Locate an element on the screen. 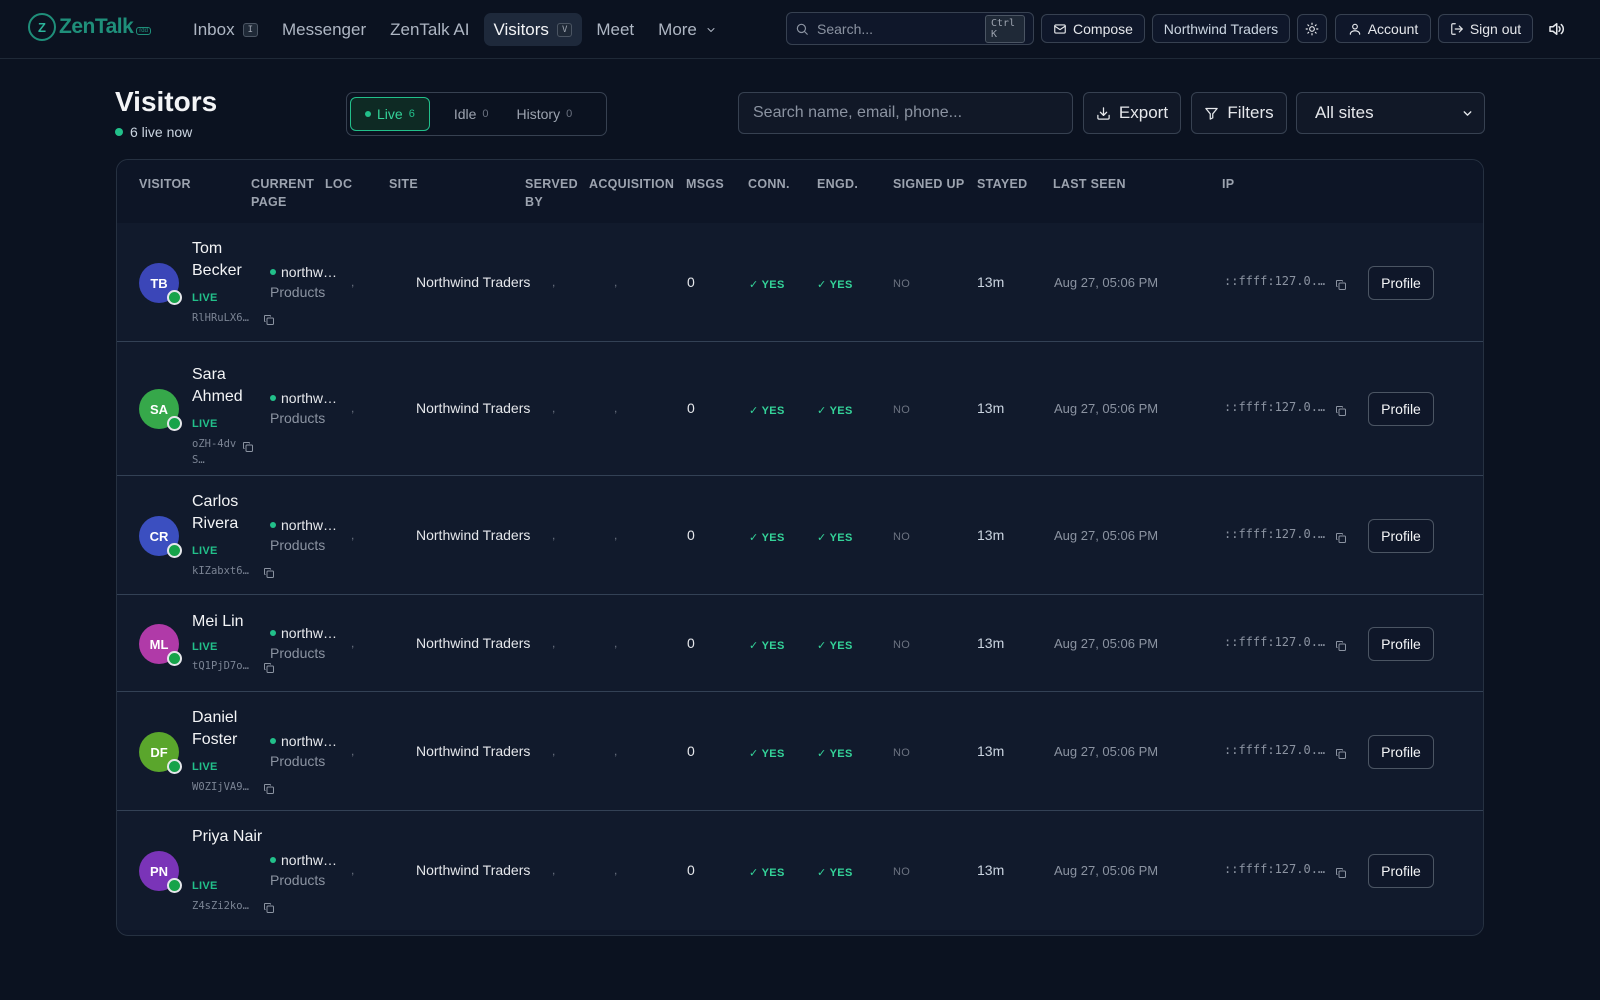  column-header-signed-up: SIGNED UP is located at coordinates (928, 184).